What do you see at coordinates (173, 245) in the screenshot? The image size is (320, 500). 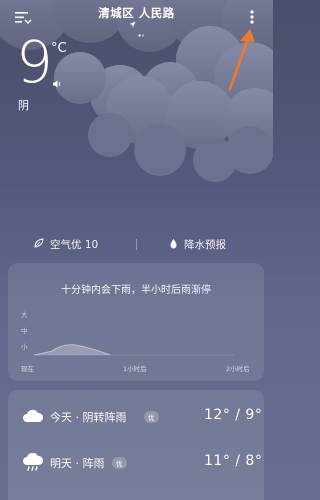 I see `raindrop-icon` at bounding box center [173, 245].